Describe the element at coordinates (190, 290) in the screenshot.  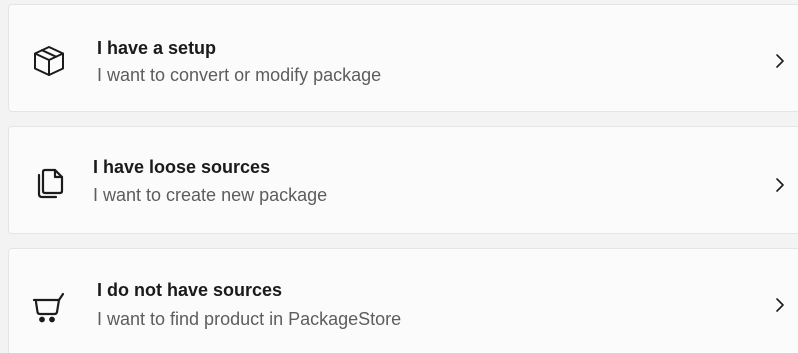
I see `option-title: I do not have sources` at that location.